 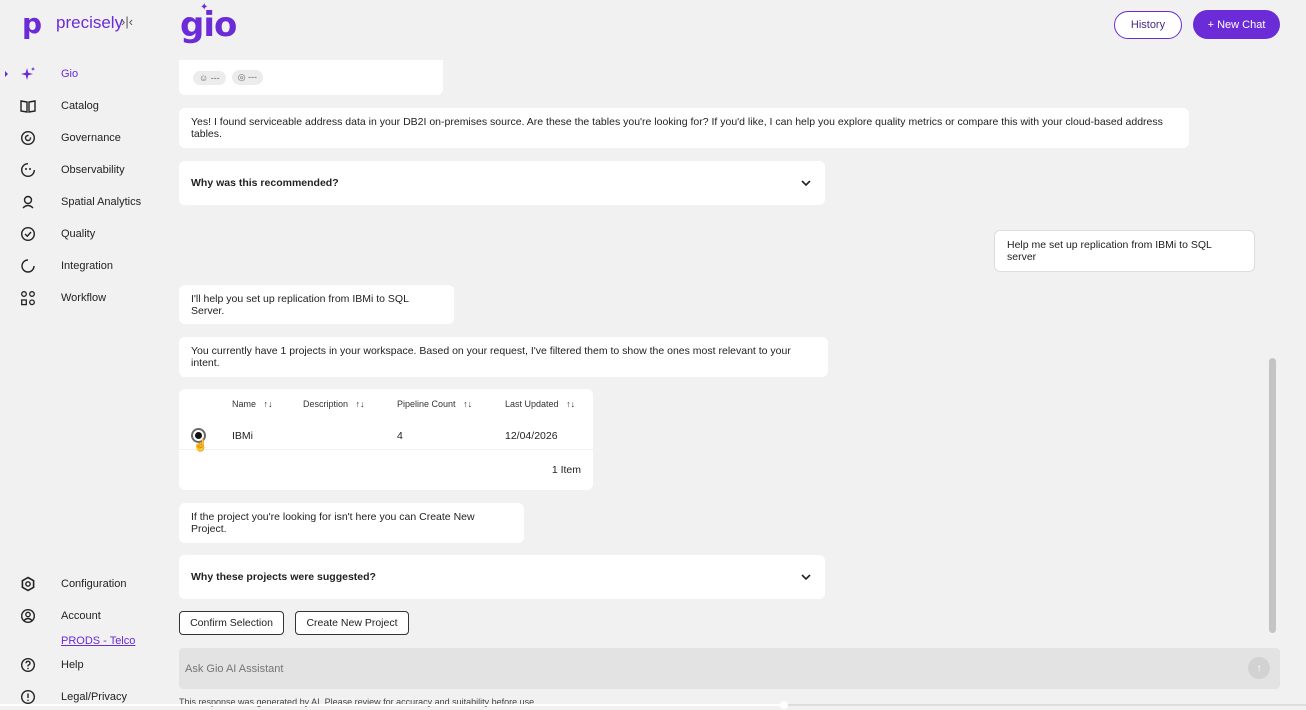 What do you see at coordinates (400, 436) in the screenshot?
I see `cell-pipeline-count: 4` at bounding box center [400, 436].